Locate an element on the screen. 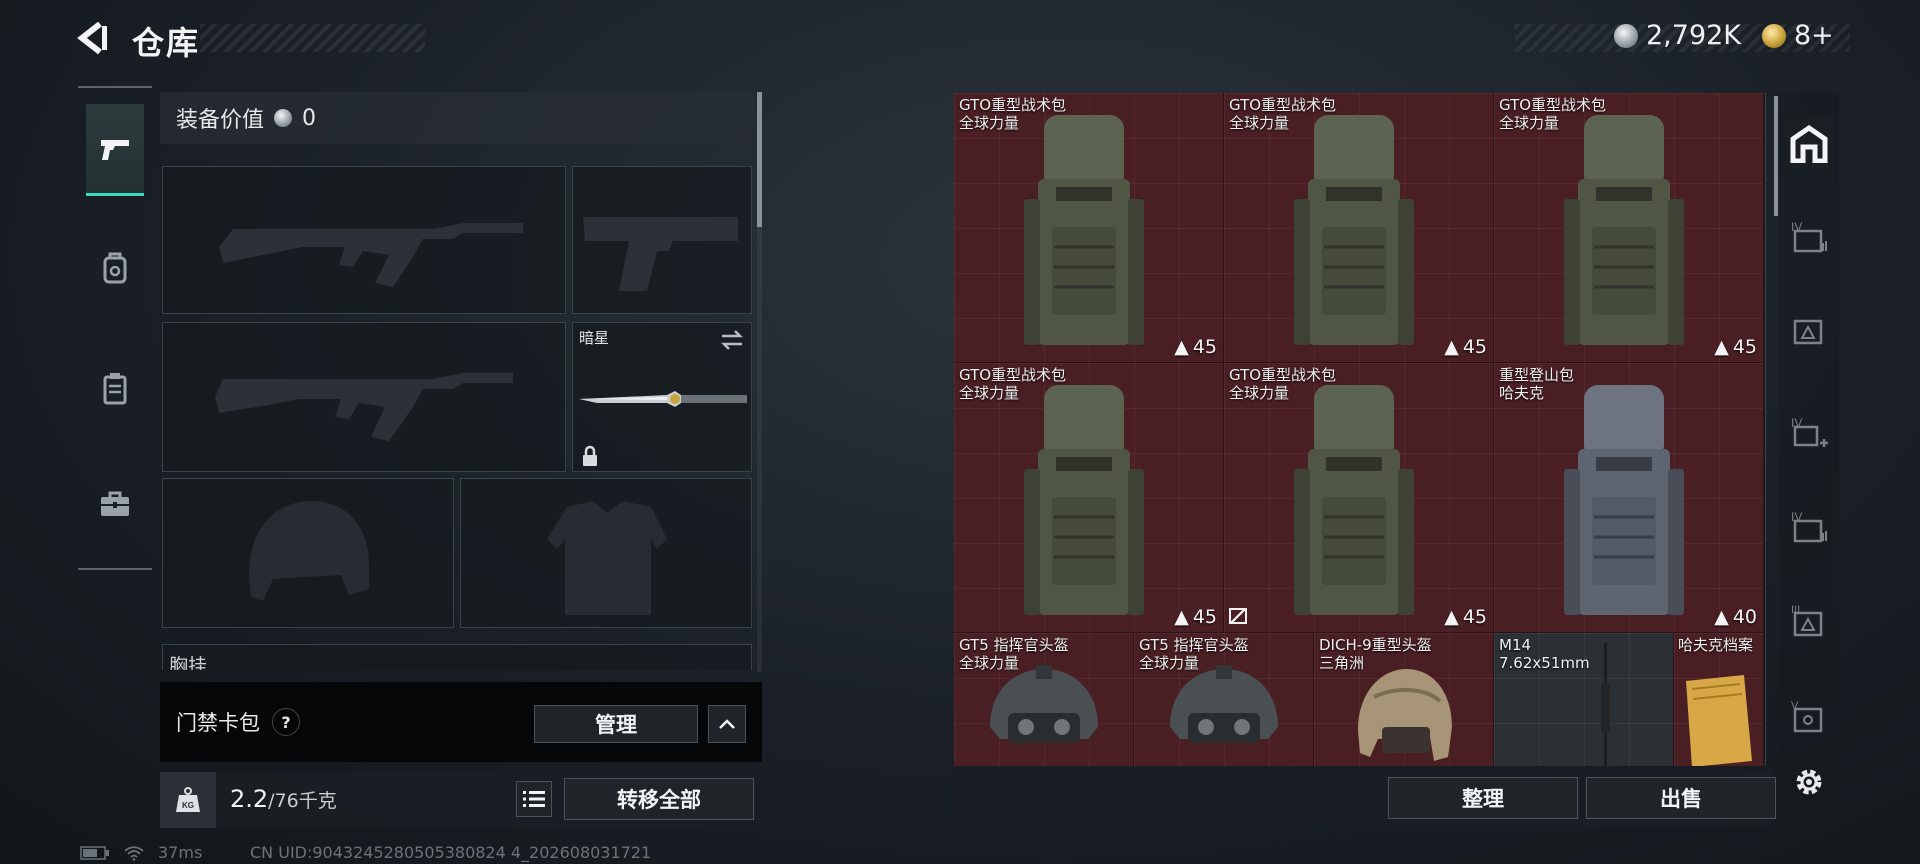  primary-weapon-slot is located at coordinates (364, 240).